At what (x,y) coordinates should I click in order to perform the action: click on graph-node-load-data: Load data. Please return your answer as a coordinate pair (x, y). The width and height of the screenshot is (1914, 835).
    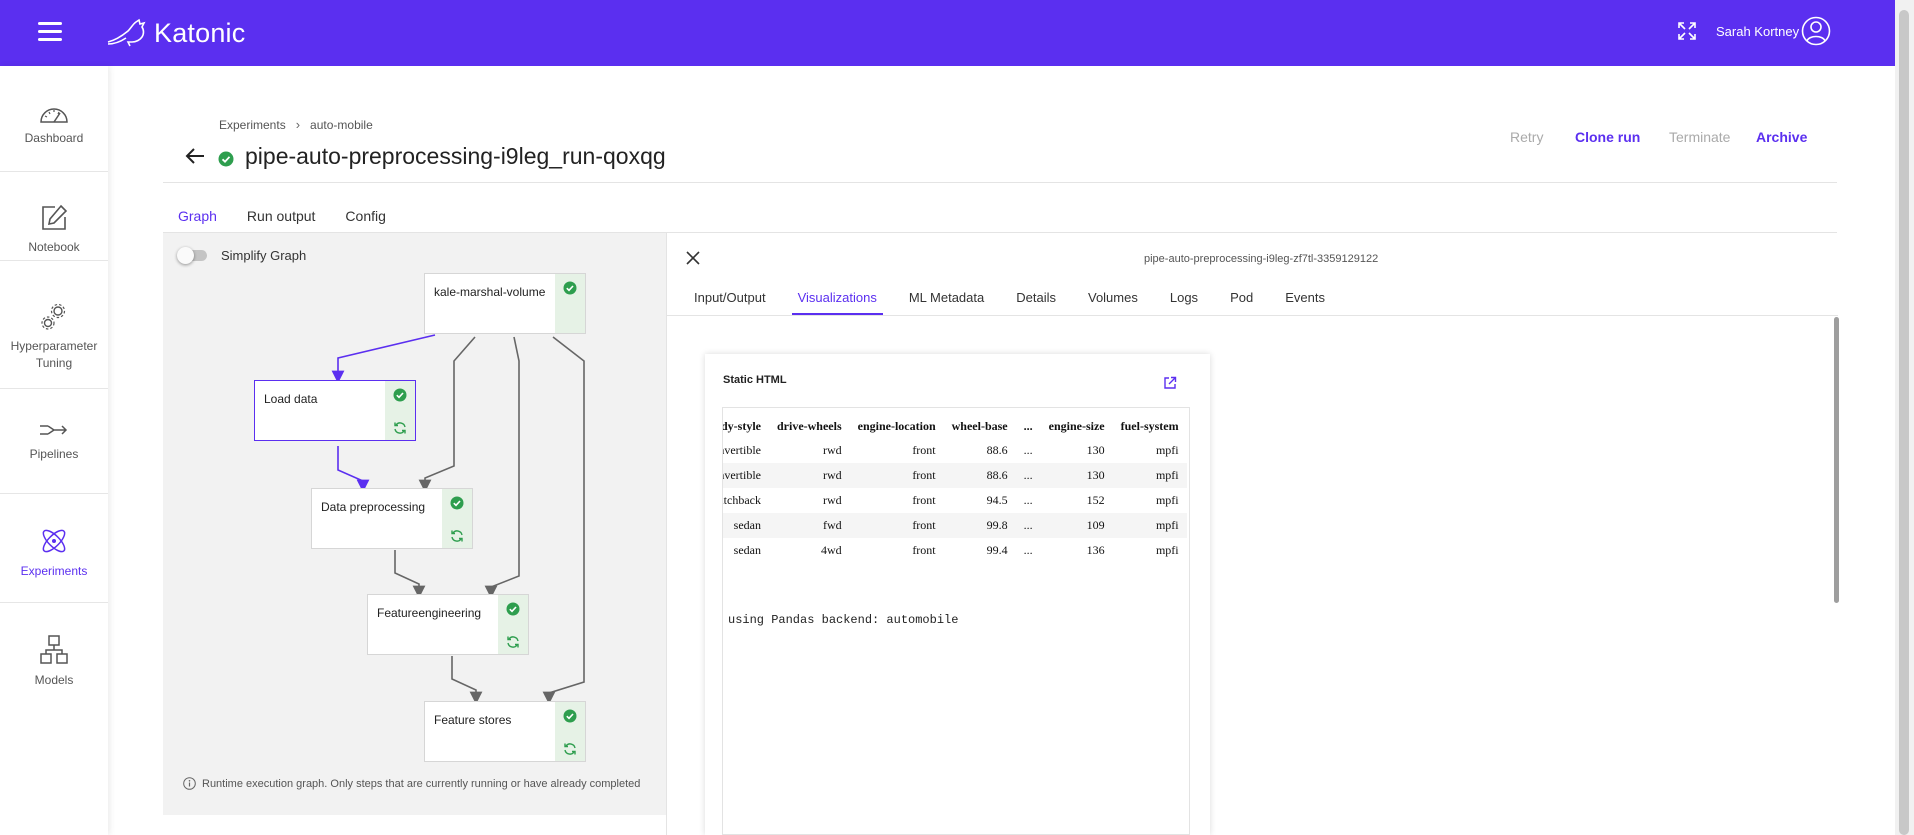
    Looking at the image, I should click on (335, 410).